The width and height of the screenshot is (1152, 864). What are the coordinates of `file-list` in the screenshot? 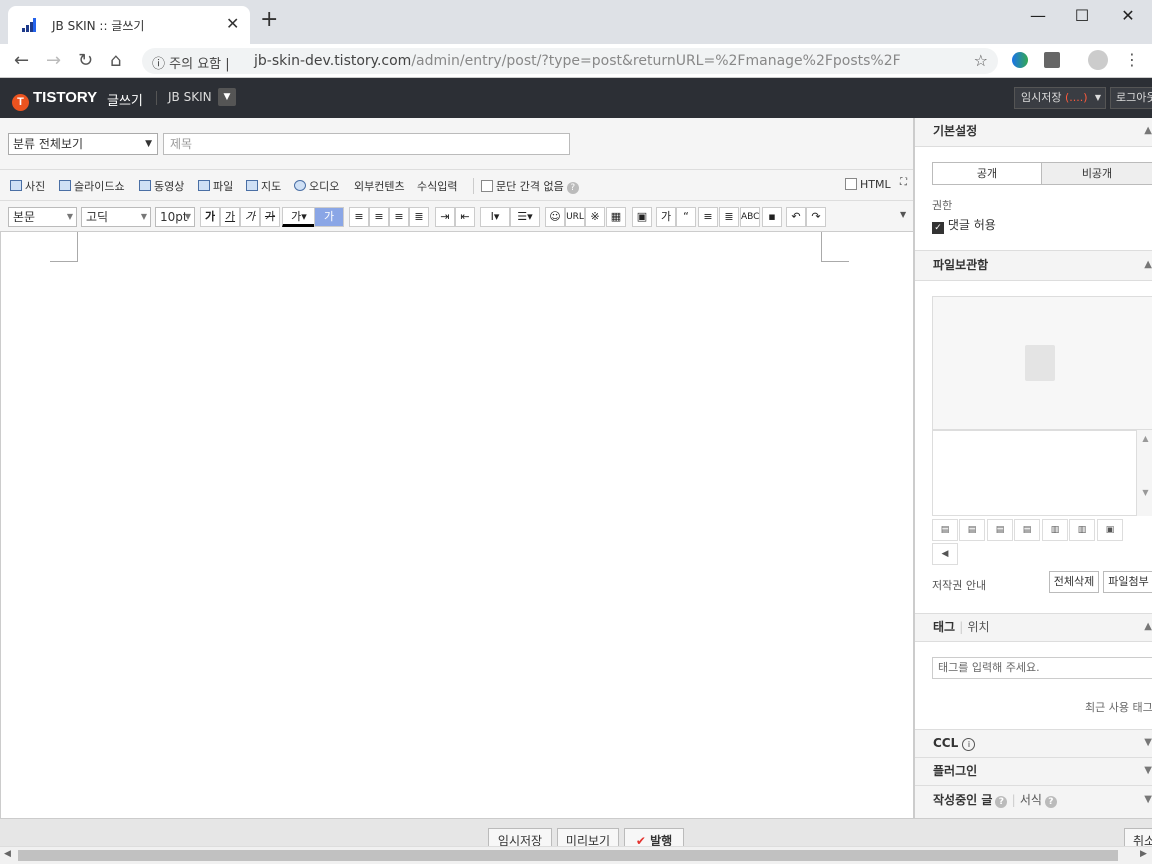 It's located at (1034, 473).